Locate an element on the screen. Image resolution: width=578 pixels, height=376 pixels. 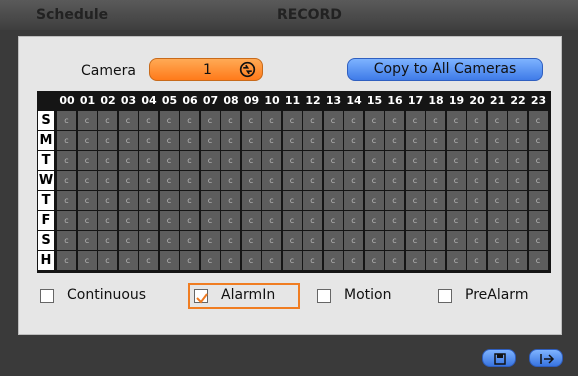
continuous-checkbox is located at coordinates (47, 296).